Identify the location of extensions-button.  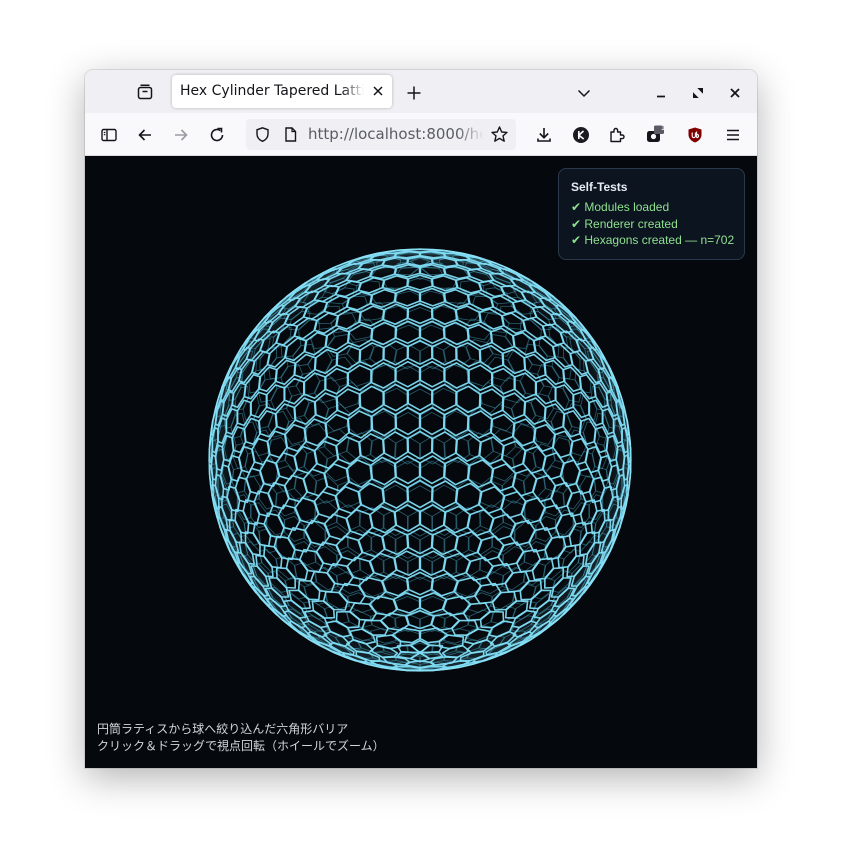
(617, 135).